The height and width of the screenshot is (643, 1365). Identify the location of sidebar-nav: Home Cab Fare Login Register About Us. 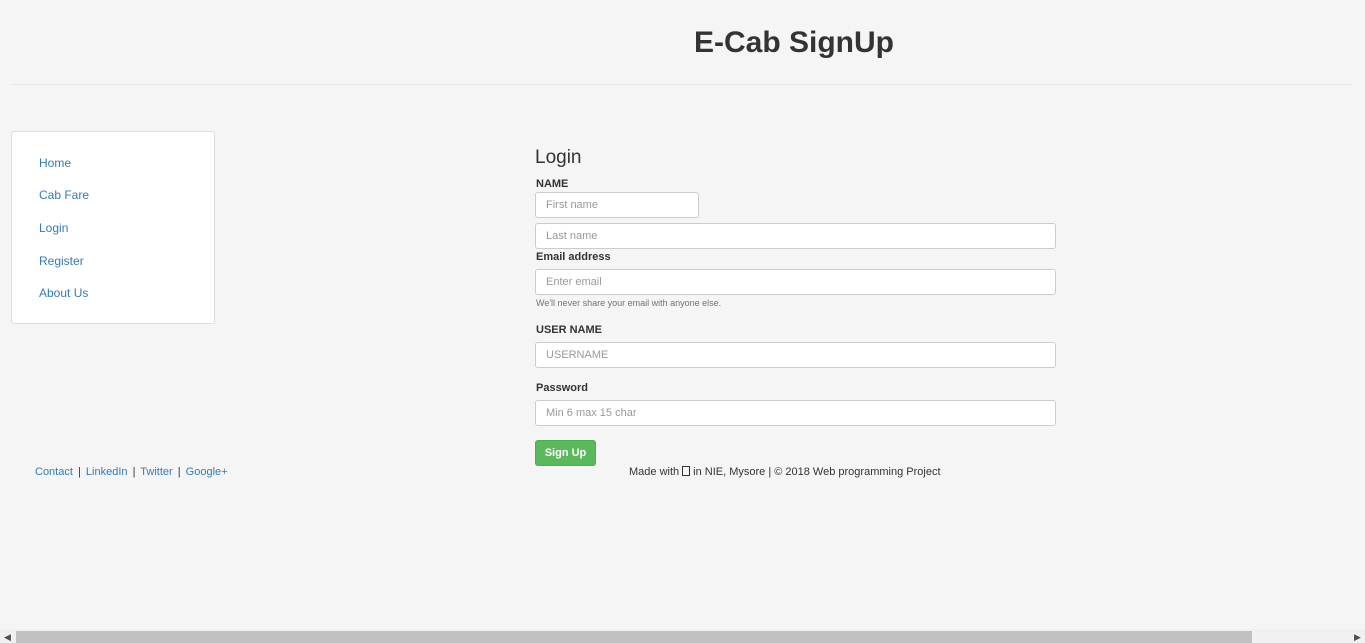
(113, 227).